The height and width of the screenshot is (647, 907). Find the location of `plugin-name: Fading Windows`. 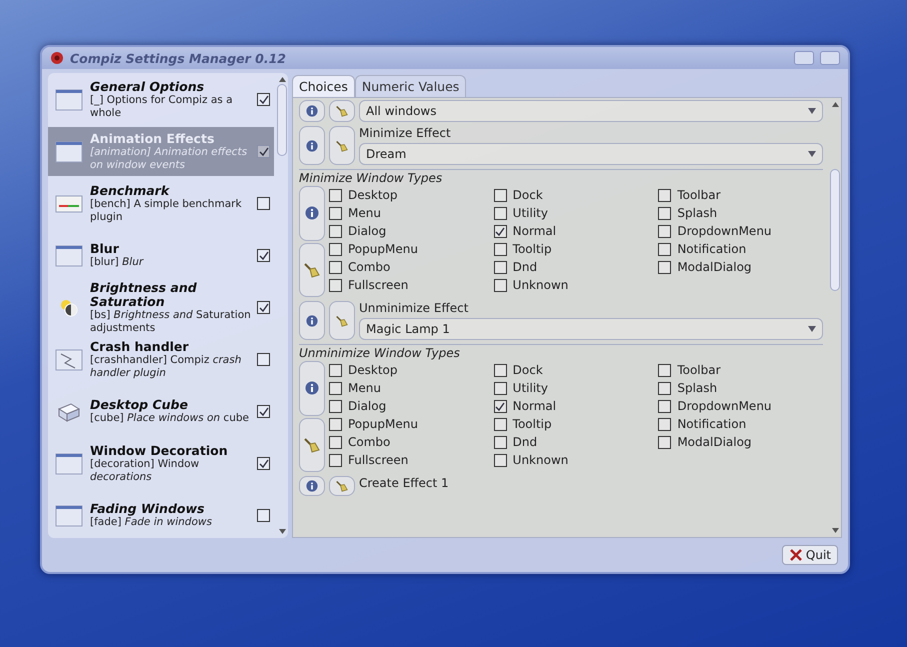

plugin-name: Fading Windows is located at coordinates (148, 509).